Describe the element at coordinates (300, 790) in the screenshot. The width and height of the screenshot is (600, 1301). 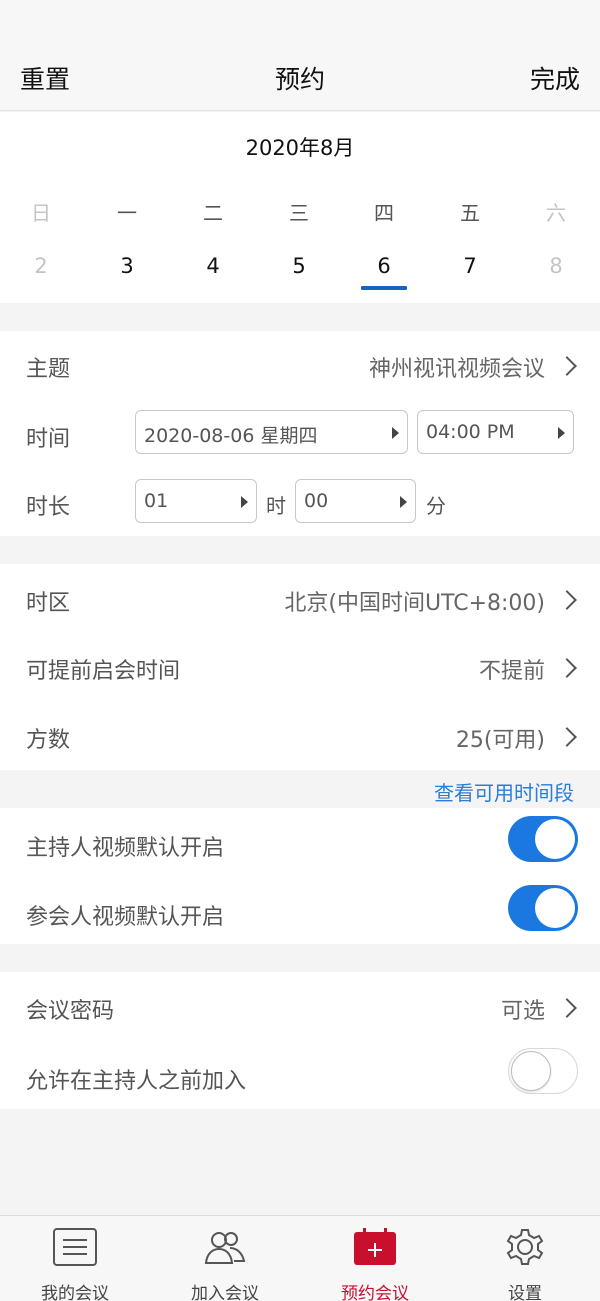
I see `available-time-hint: 查看可用时间段` at that location.